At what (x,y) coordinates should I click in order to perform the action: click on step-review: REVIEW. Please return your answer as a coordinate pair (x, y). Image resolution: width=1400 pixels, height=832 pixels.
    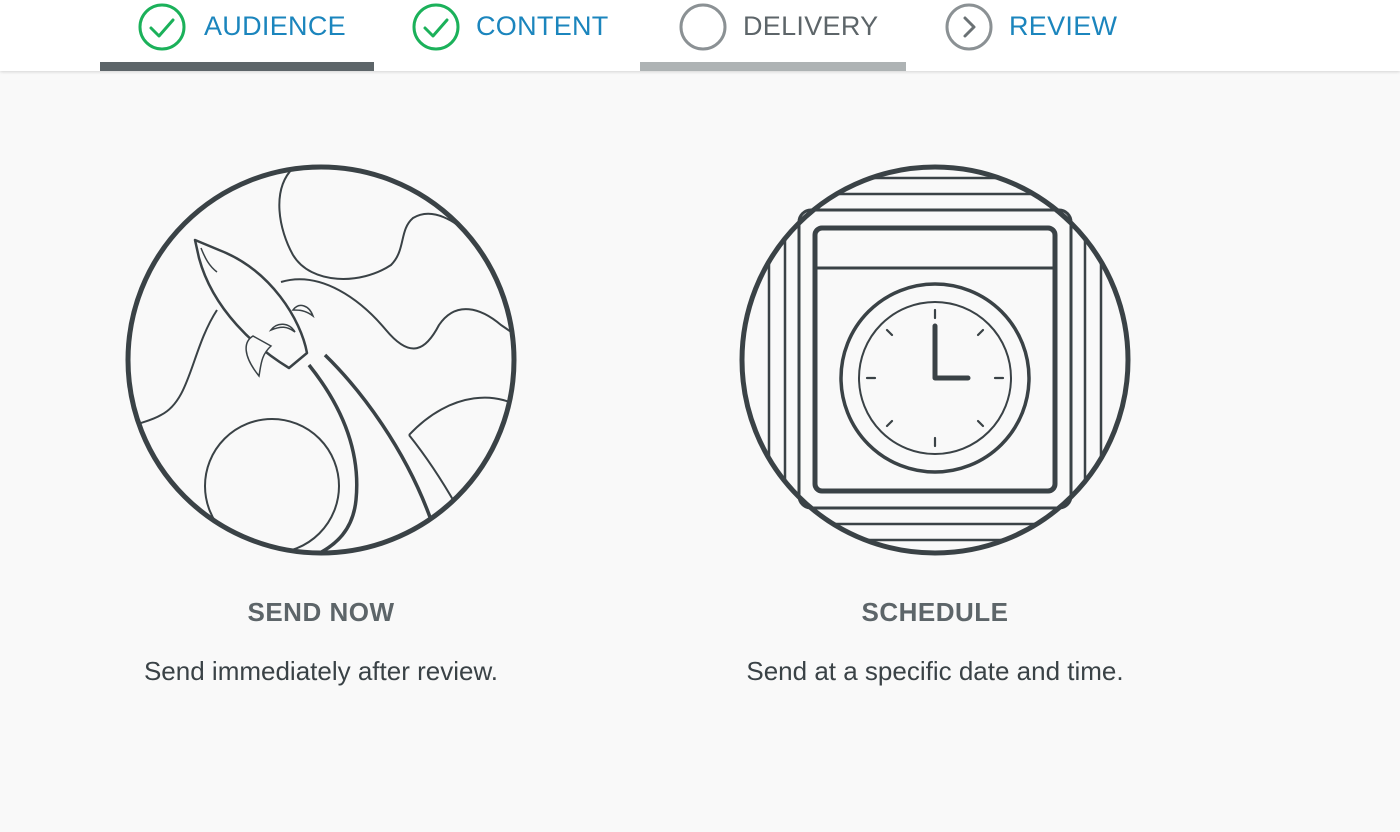
    Looking at the image, I should click on (1021, 35).